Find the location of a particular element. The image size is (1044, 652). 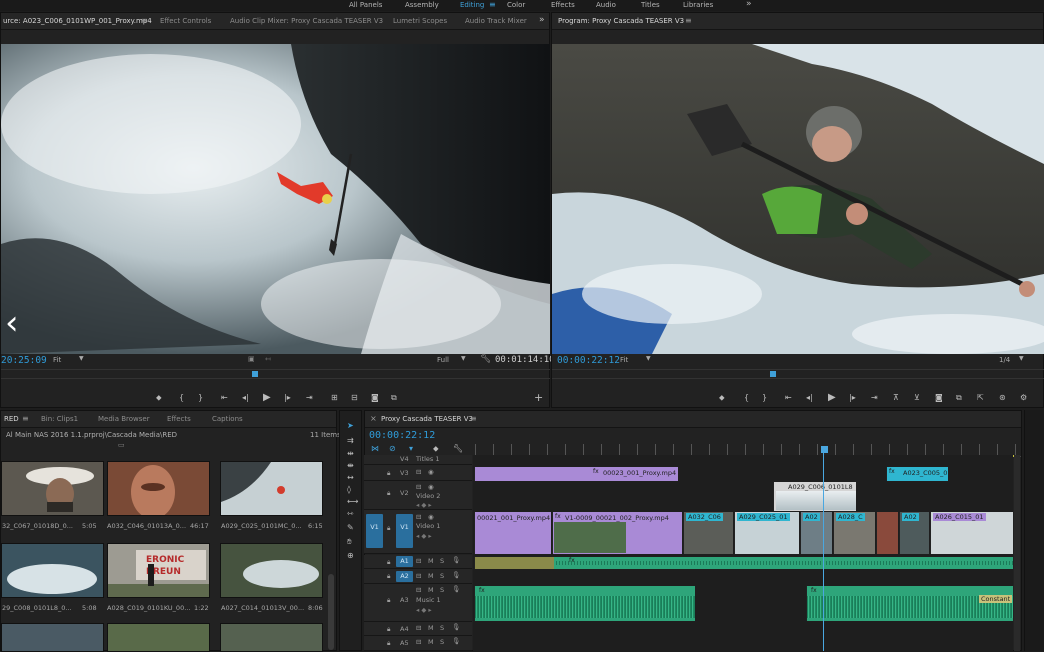

back-chevron-icon: ‹ is located at coordinates (12, 323).